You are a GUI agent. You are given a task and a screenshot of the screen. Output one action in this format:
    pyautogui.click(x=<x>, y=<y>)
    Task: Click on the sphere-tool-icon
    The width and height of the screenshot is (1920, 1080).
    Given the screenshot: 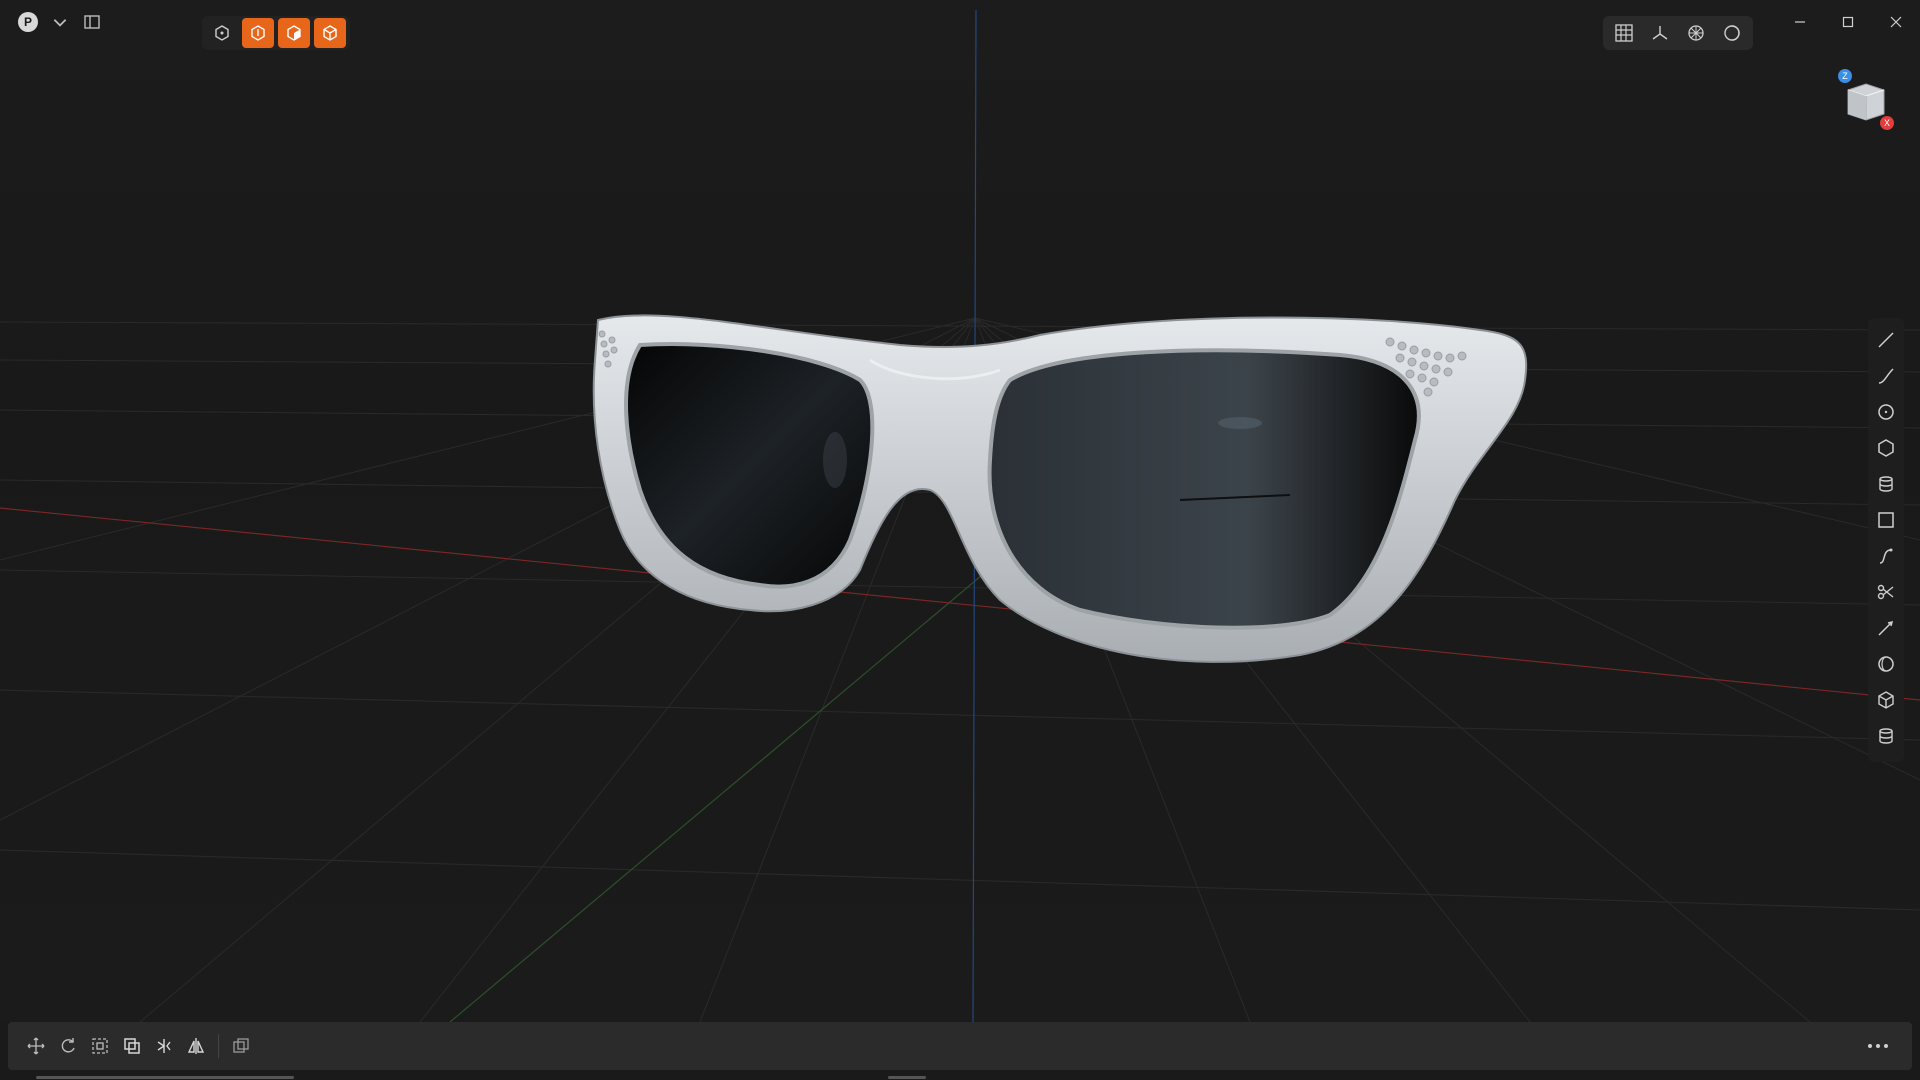 What is the action you would take?
    pyautogui.click(x=1886, y=664)
    